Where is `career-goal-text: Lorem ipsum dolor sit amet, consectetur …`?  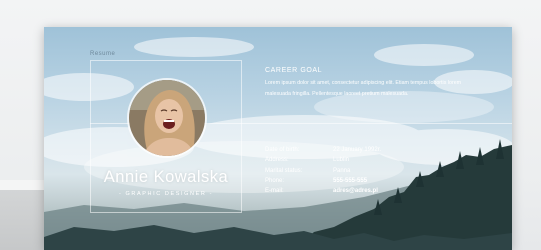 career-goal-text: Lorem ipsum dolor sit amet, consectetur … is located at coordinates (363, 88).